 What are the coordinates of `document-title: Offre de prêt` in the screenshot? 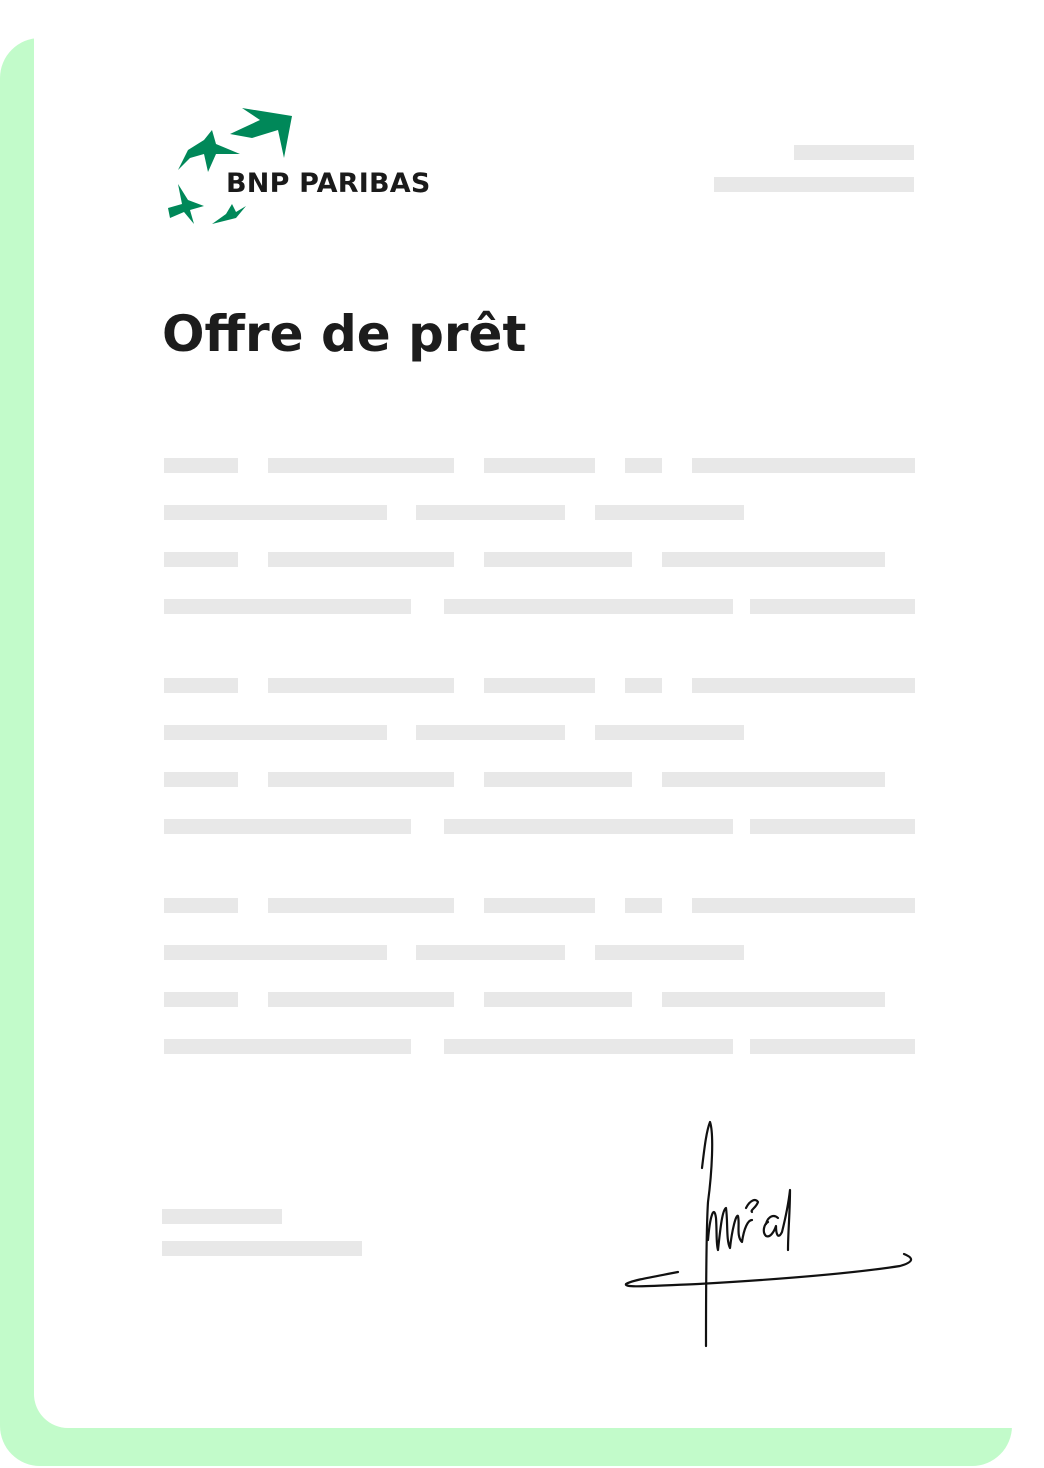 It's located at (344, 334).